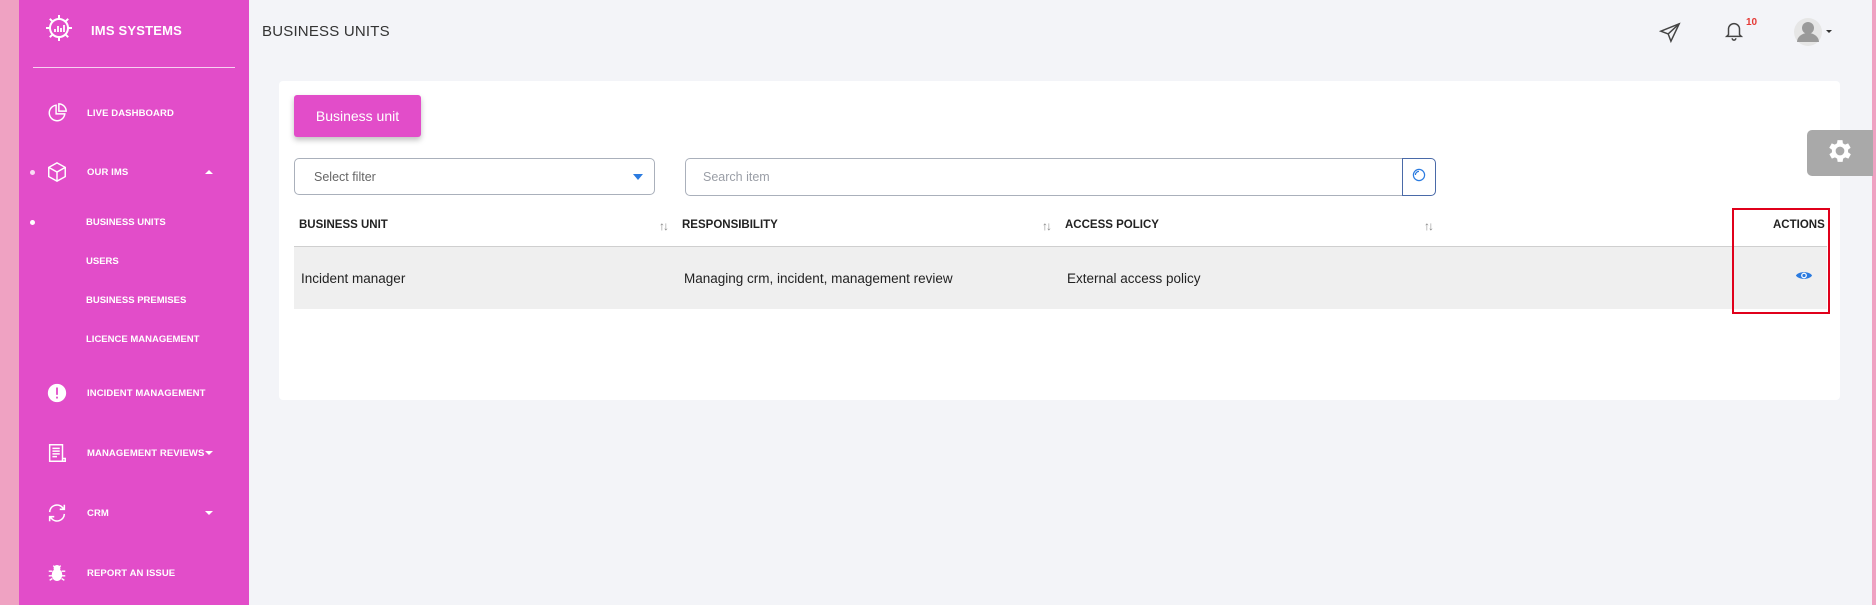  I want to click on alert-icon, so click(57, 393).